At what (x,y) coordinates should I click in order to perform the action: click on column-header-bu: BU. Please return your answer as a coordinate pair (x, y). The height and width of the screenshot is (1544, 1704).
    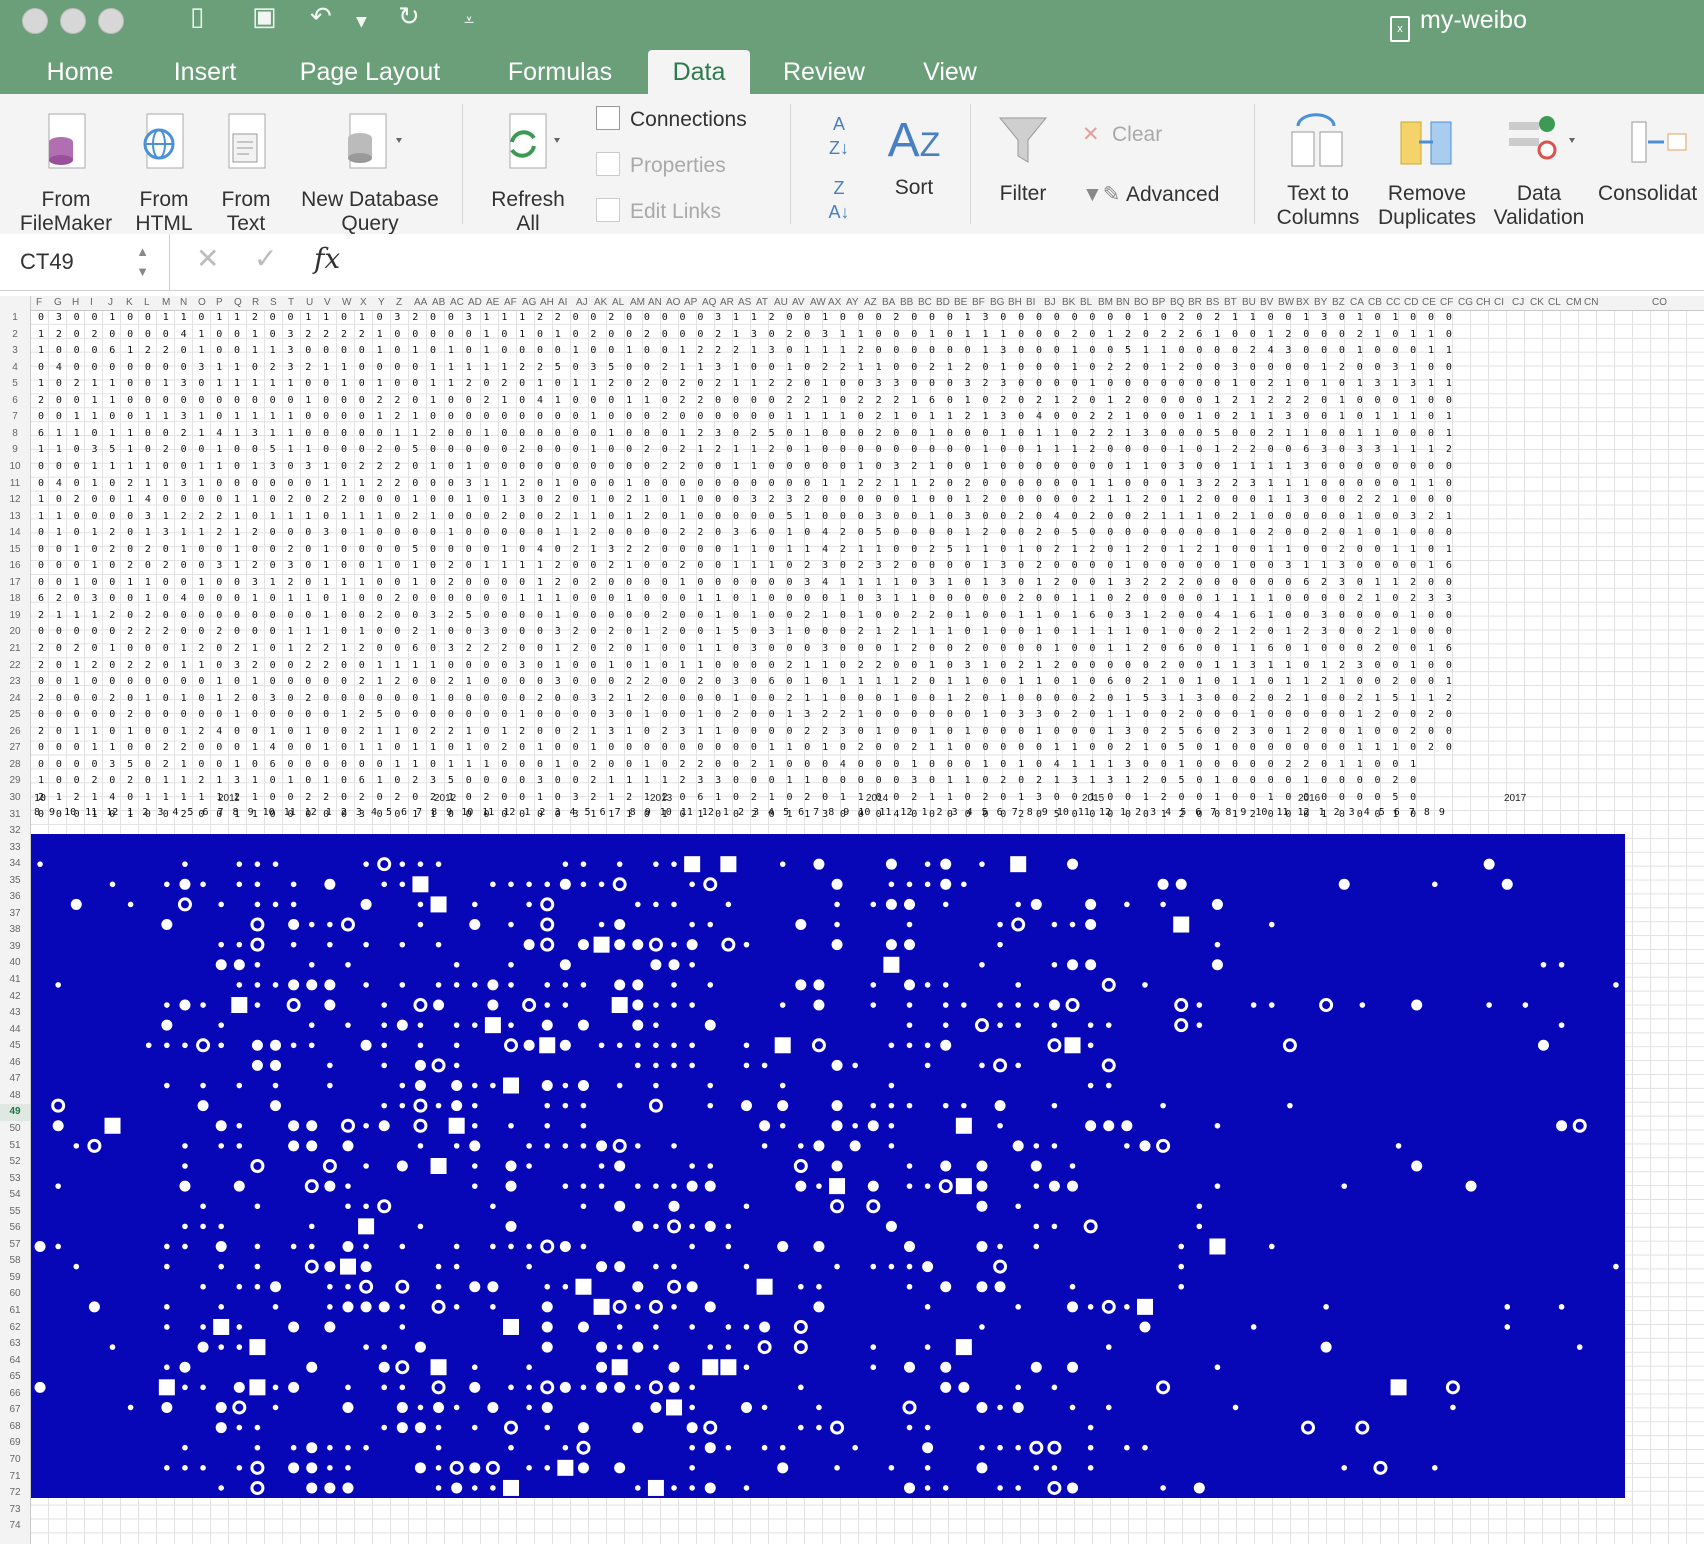
    Looking at the image, I should click on (1249, 302).